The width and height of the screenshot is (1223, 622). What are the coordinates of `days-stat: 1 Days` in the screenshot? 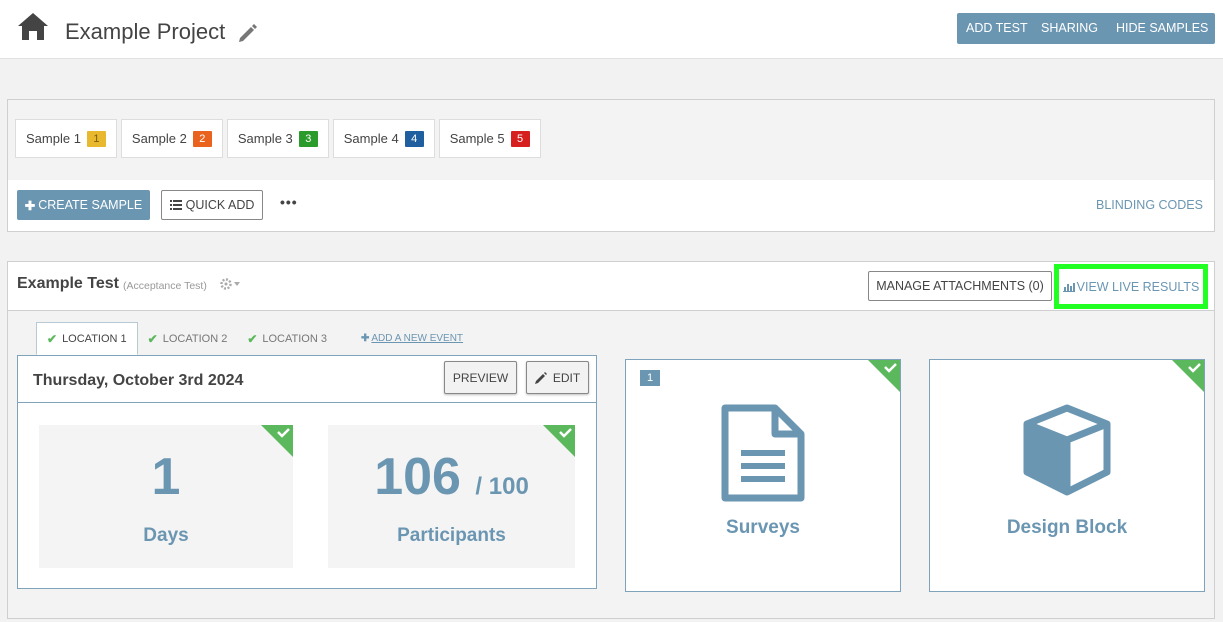 It's located at (166, 496).